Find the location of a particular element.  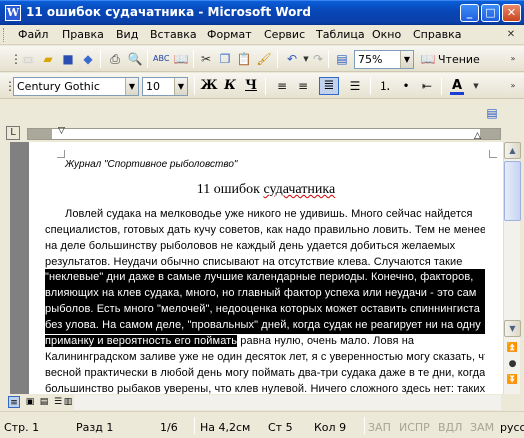

horizontal-scrollbar is located at coordinates (287, 402).